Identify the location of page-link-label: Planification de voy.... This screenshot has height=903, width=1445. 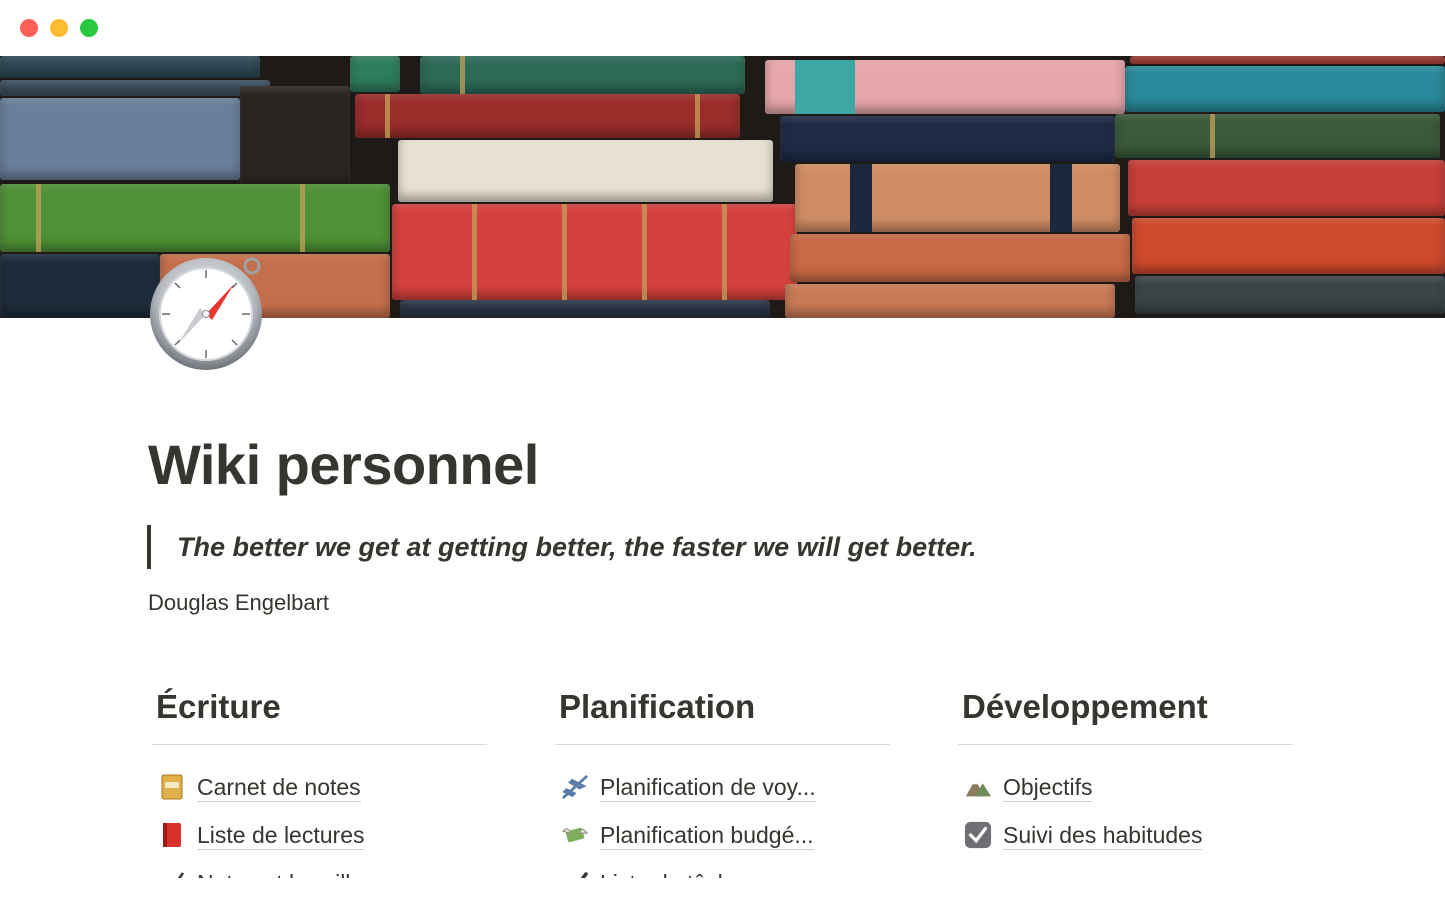
(708, 787).